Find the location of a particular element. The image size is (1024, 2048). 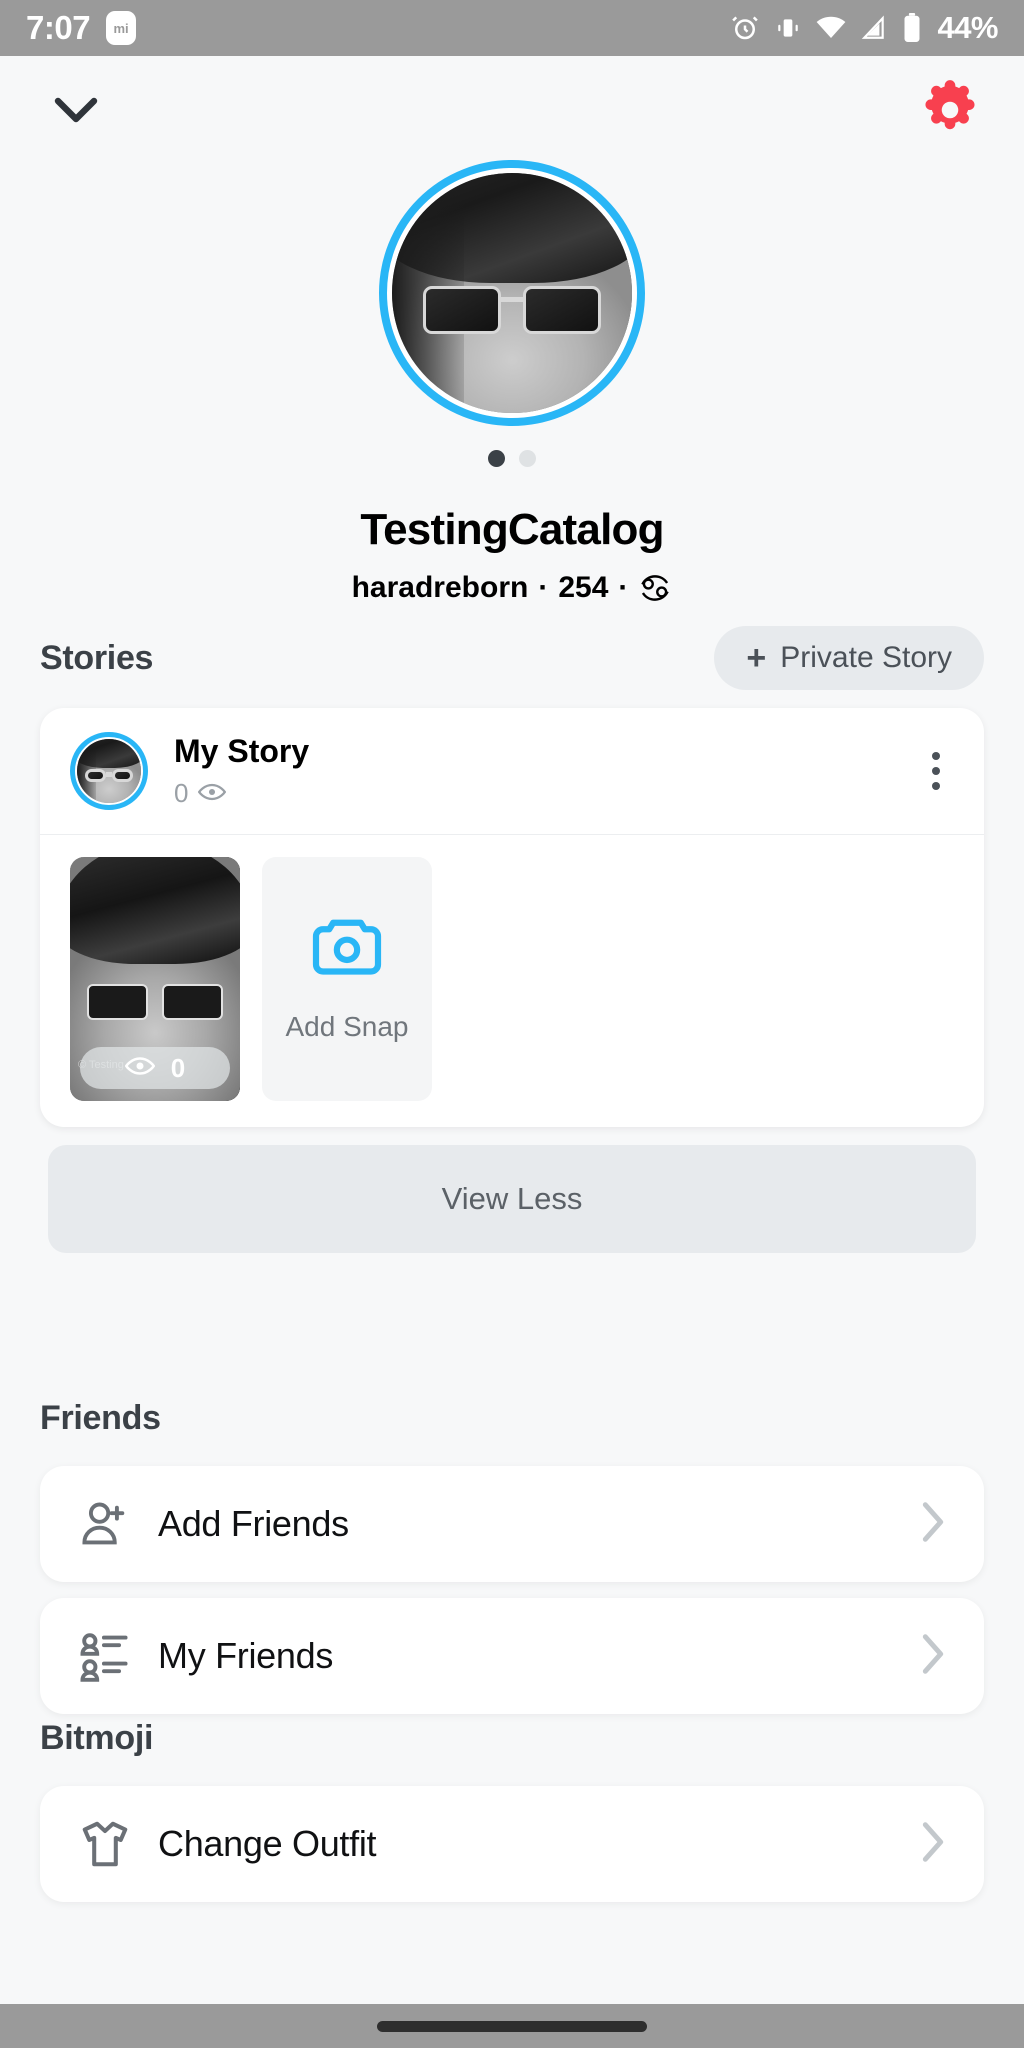

battery-percent: 44% is located at coordinates (967, 27).